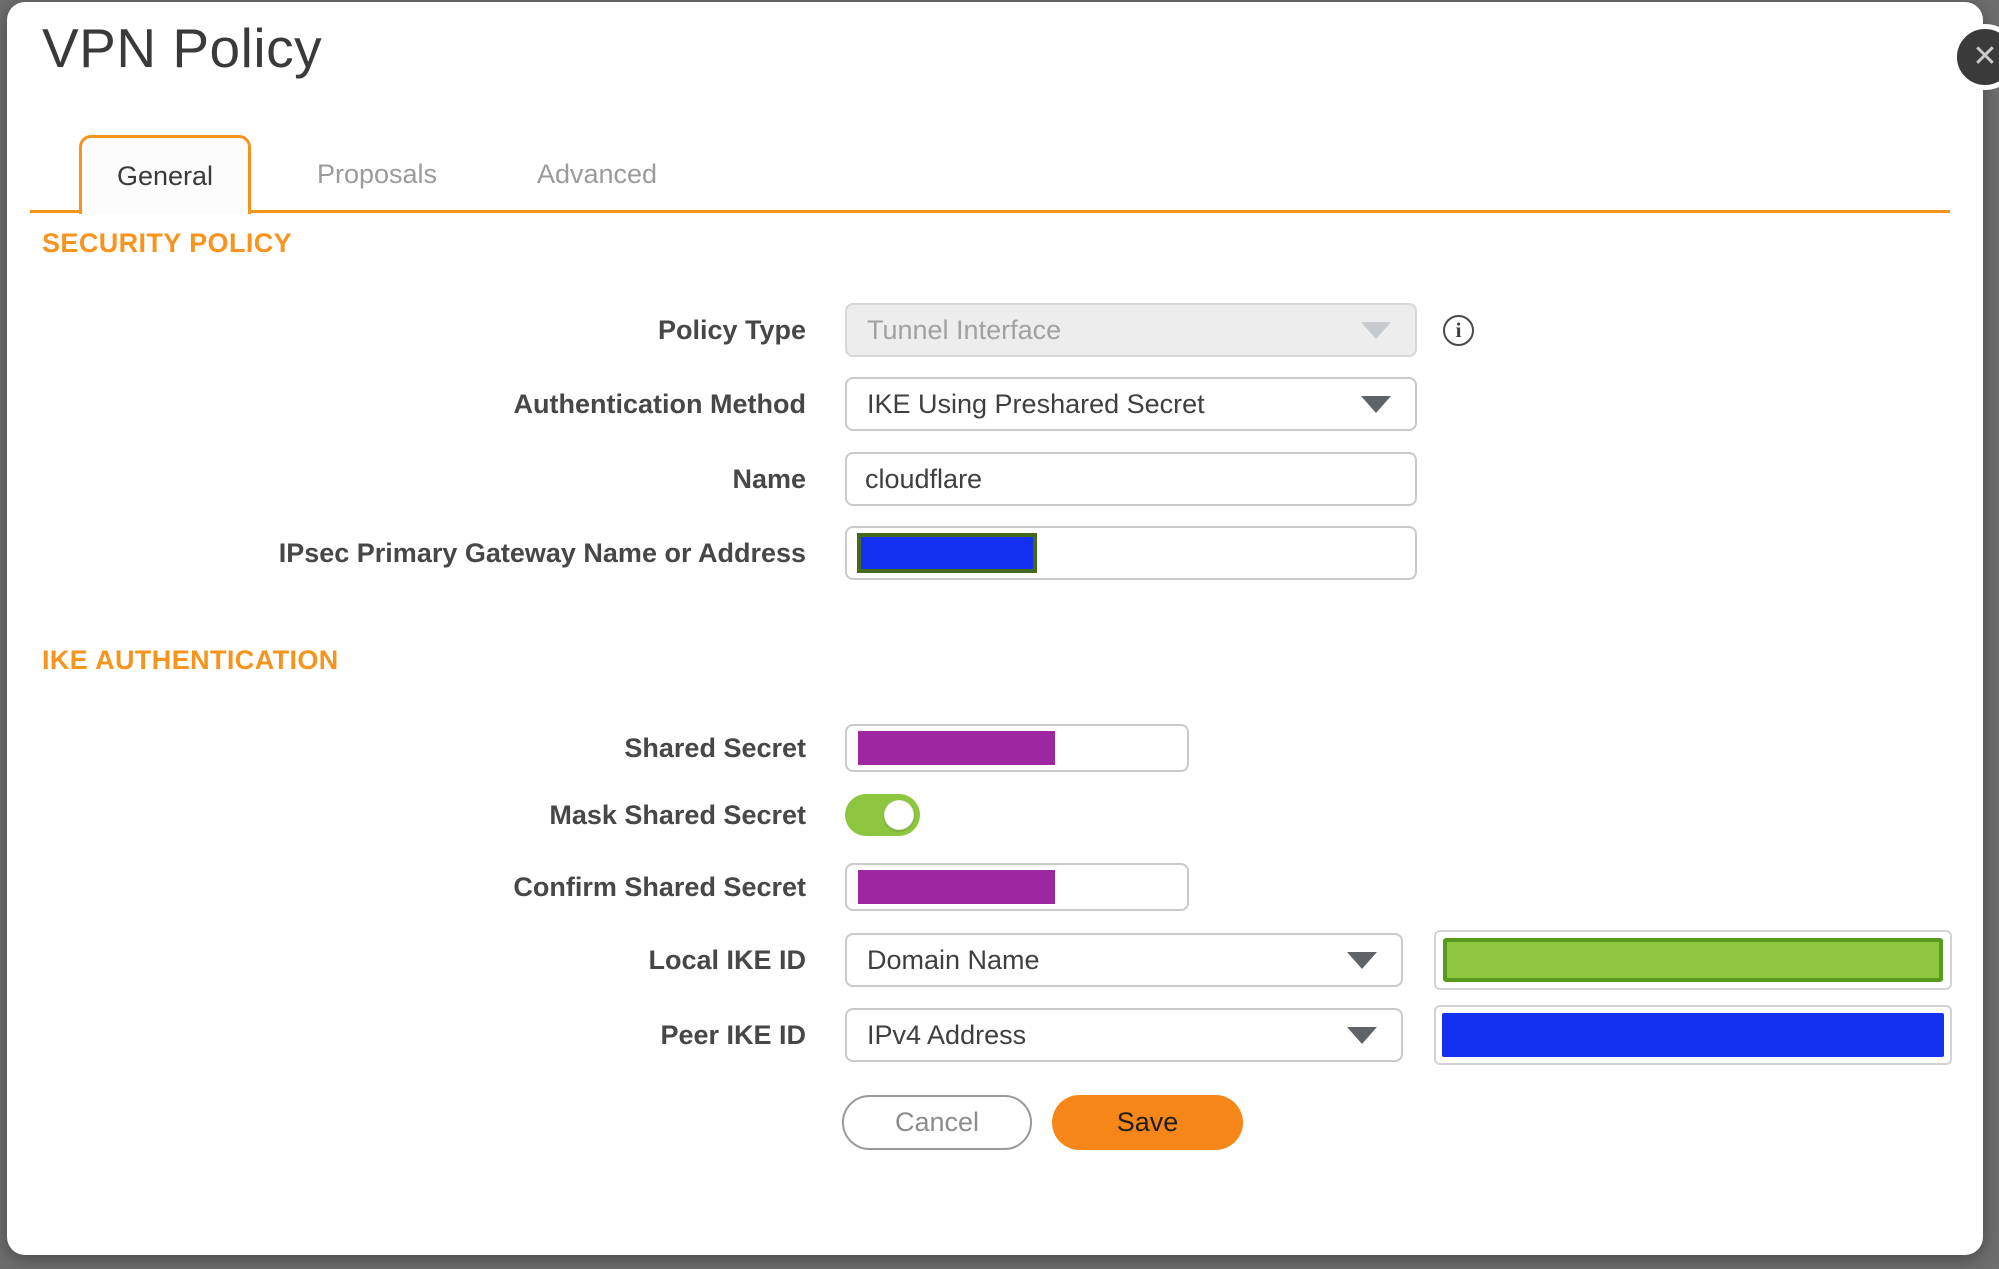 This screenshot has height=1269, width=1999. Describe the element at coordinates (964, 329) in the screenshot. I see `policy-type-value: Tunnel Interface` at that location.